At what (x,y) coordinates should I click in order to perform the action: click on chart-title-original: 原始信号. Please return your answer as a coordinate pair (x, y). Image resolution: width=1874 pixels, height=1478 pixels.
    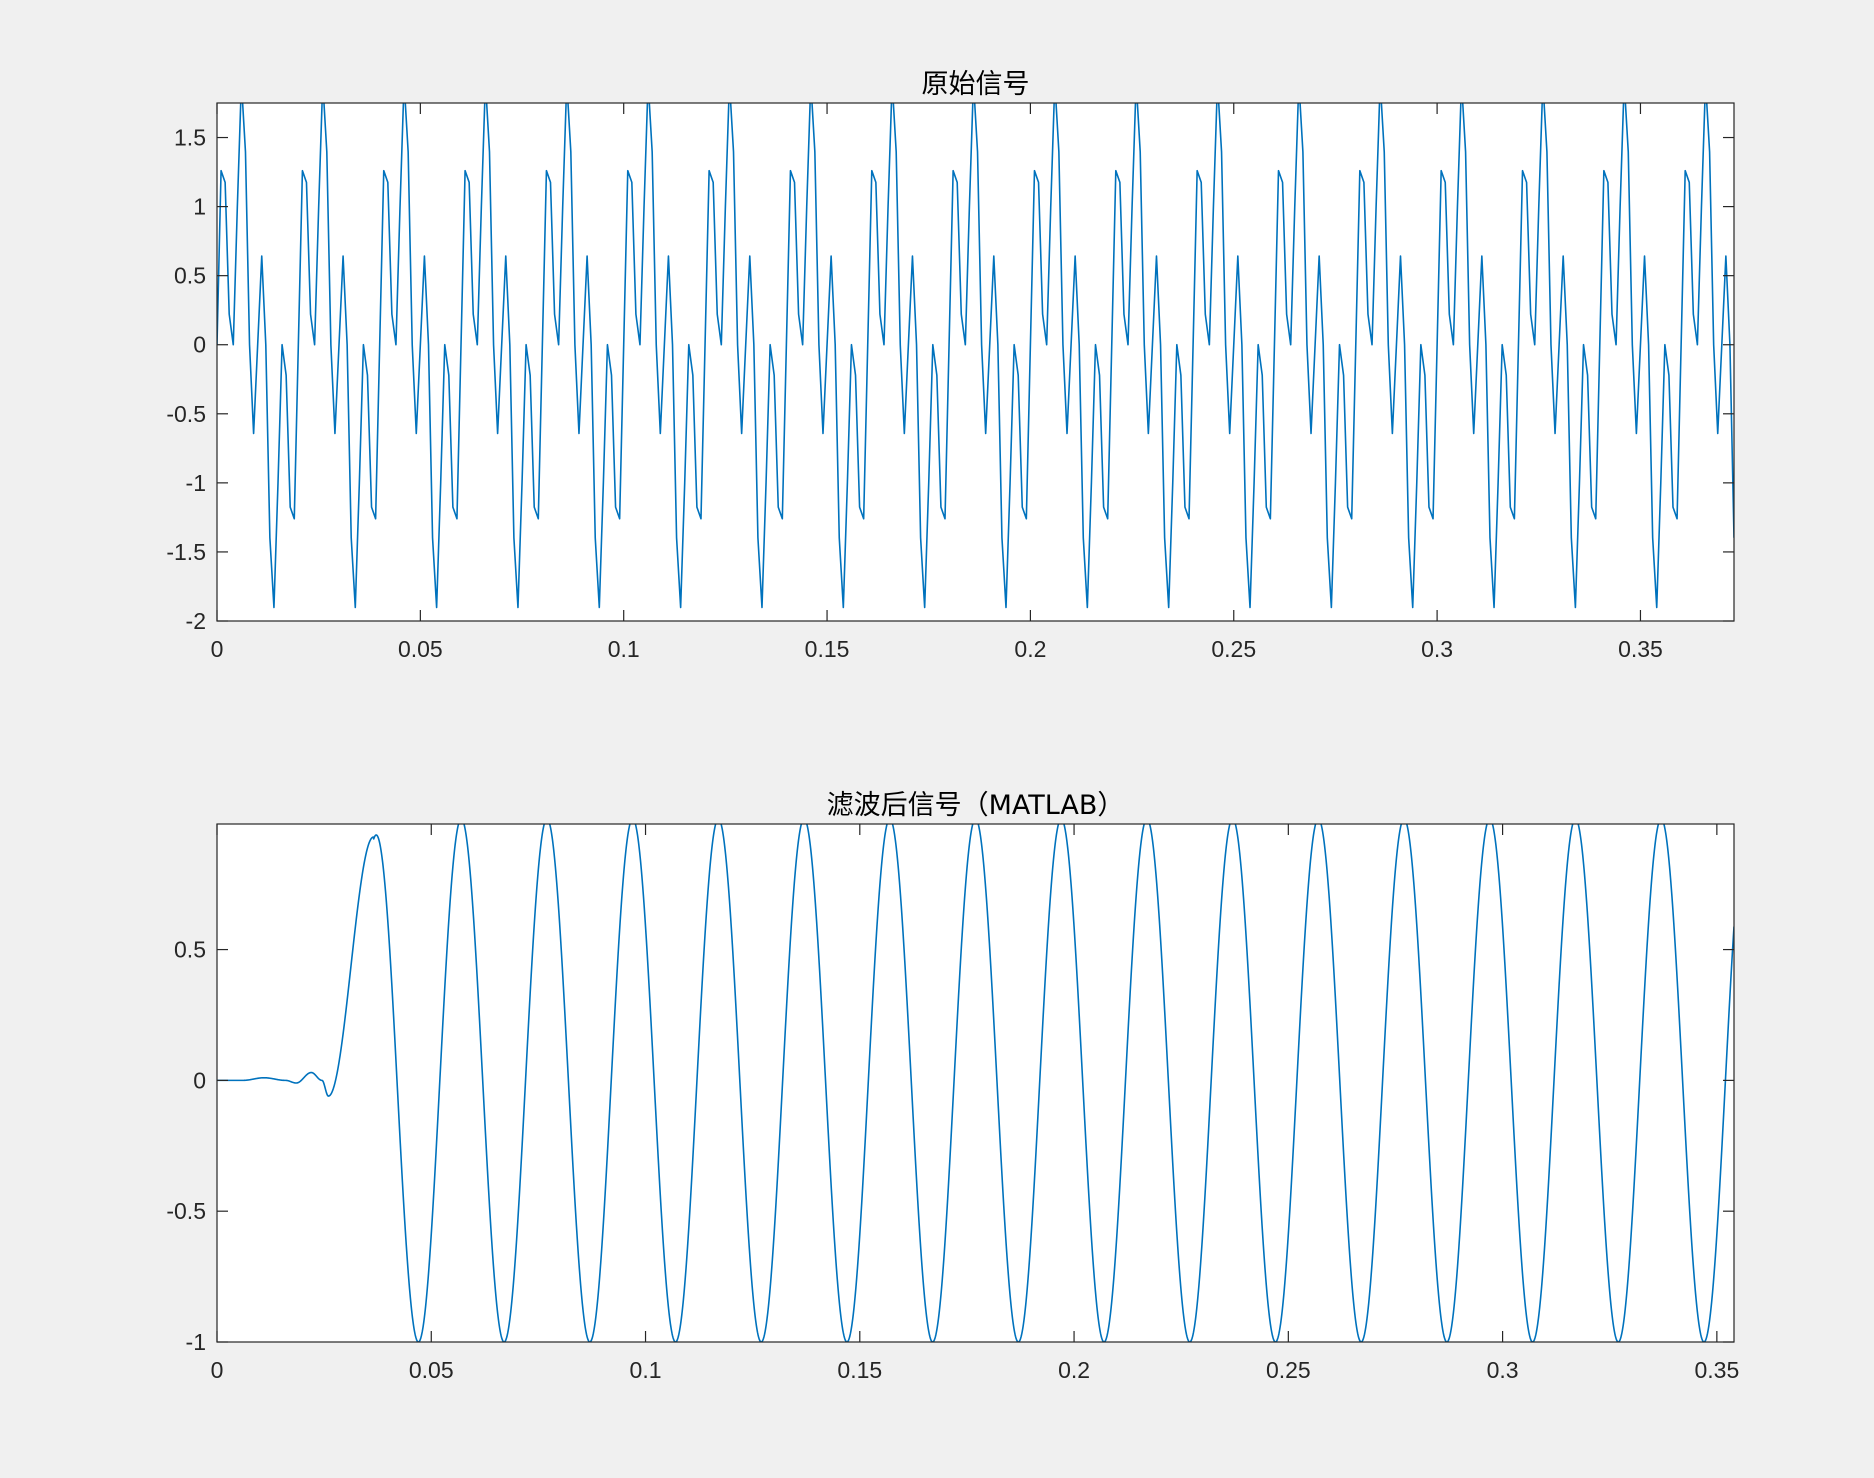
    Looking at the image, I should click on (976, 84).